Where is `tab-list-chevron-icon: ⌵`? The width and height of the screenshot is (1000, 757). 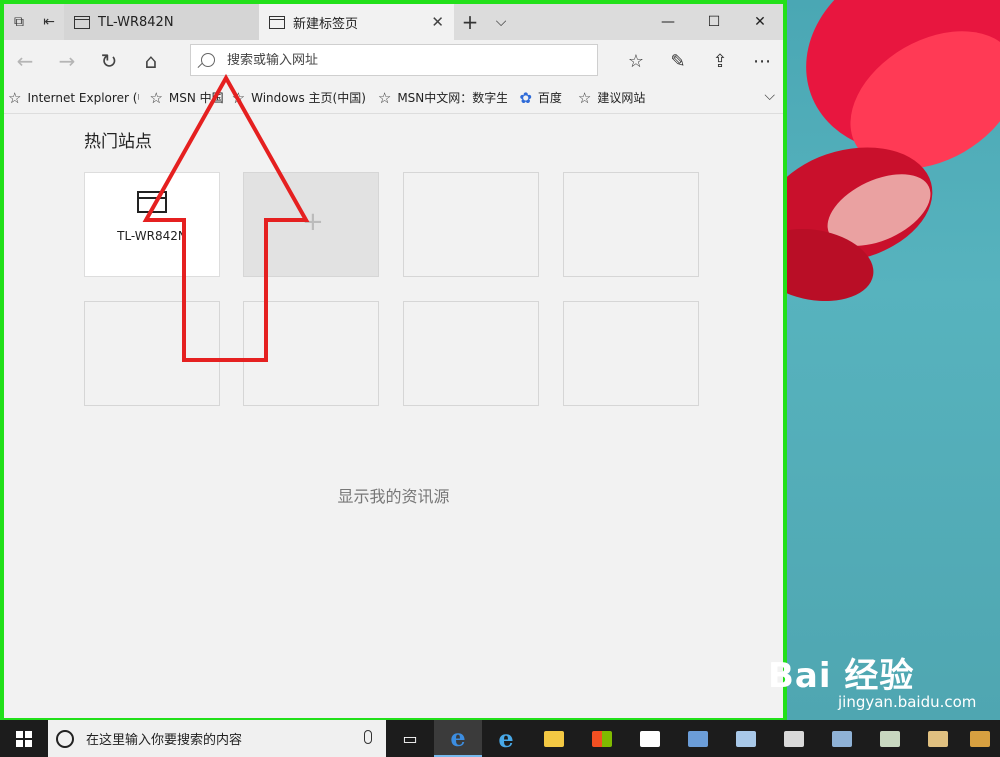 tab-list-chevron-icon: ⌵ is located at coordinates (501, 22).